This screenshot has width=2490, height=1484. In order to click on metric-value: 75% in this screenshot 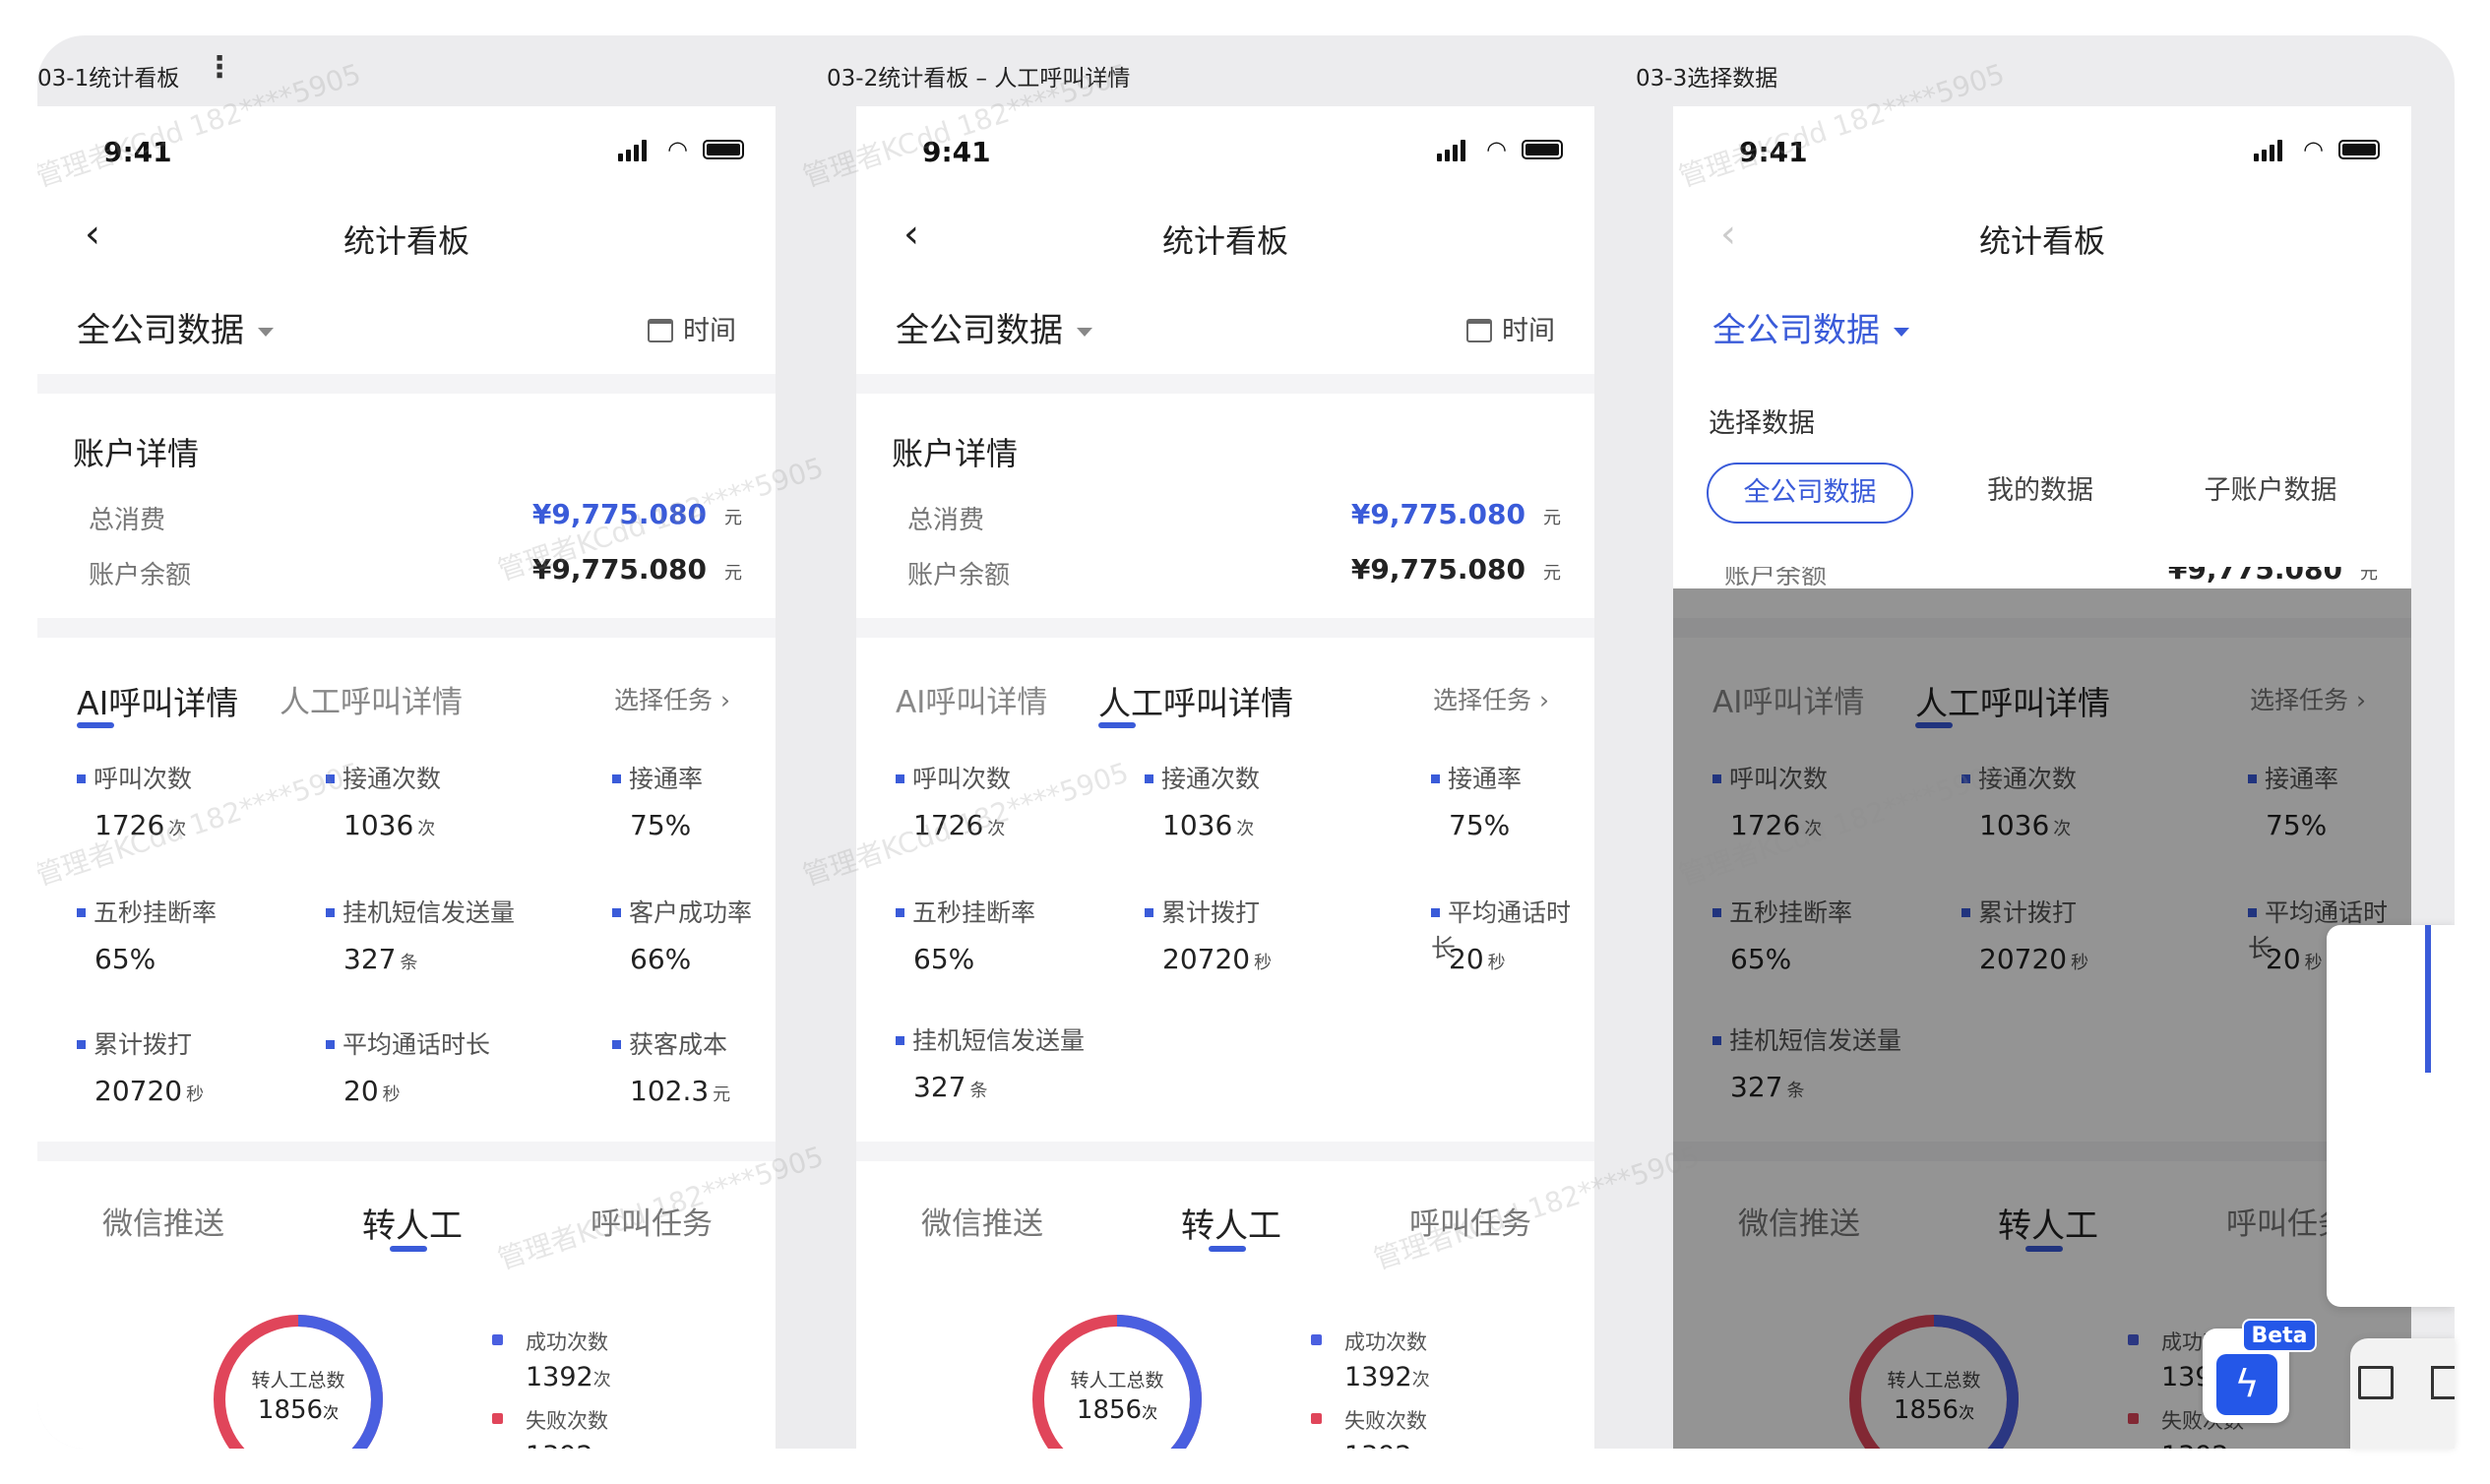, I will do `click(661, 825)`.